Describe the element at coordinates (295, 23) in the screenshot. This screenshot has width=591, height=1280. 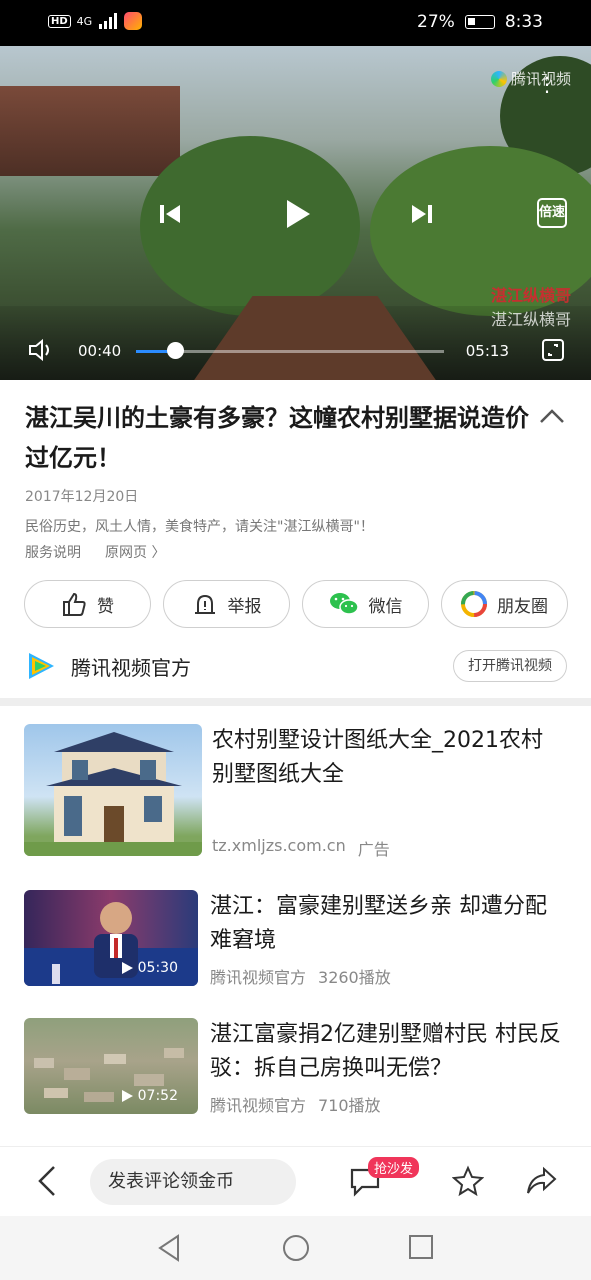
I see `status-bar: HD 4G 27% 8:33` at that location.